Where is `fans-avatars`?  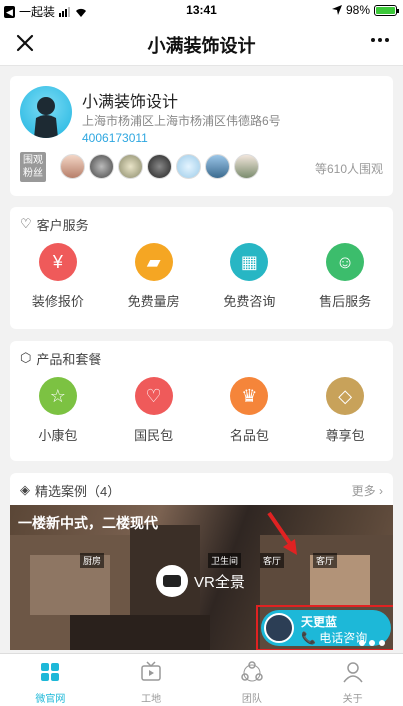 fans-avatars is located at coordinates (159, 166).